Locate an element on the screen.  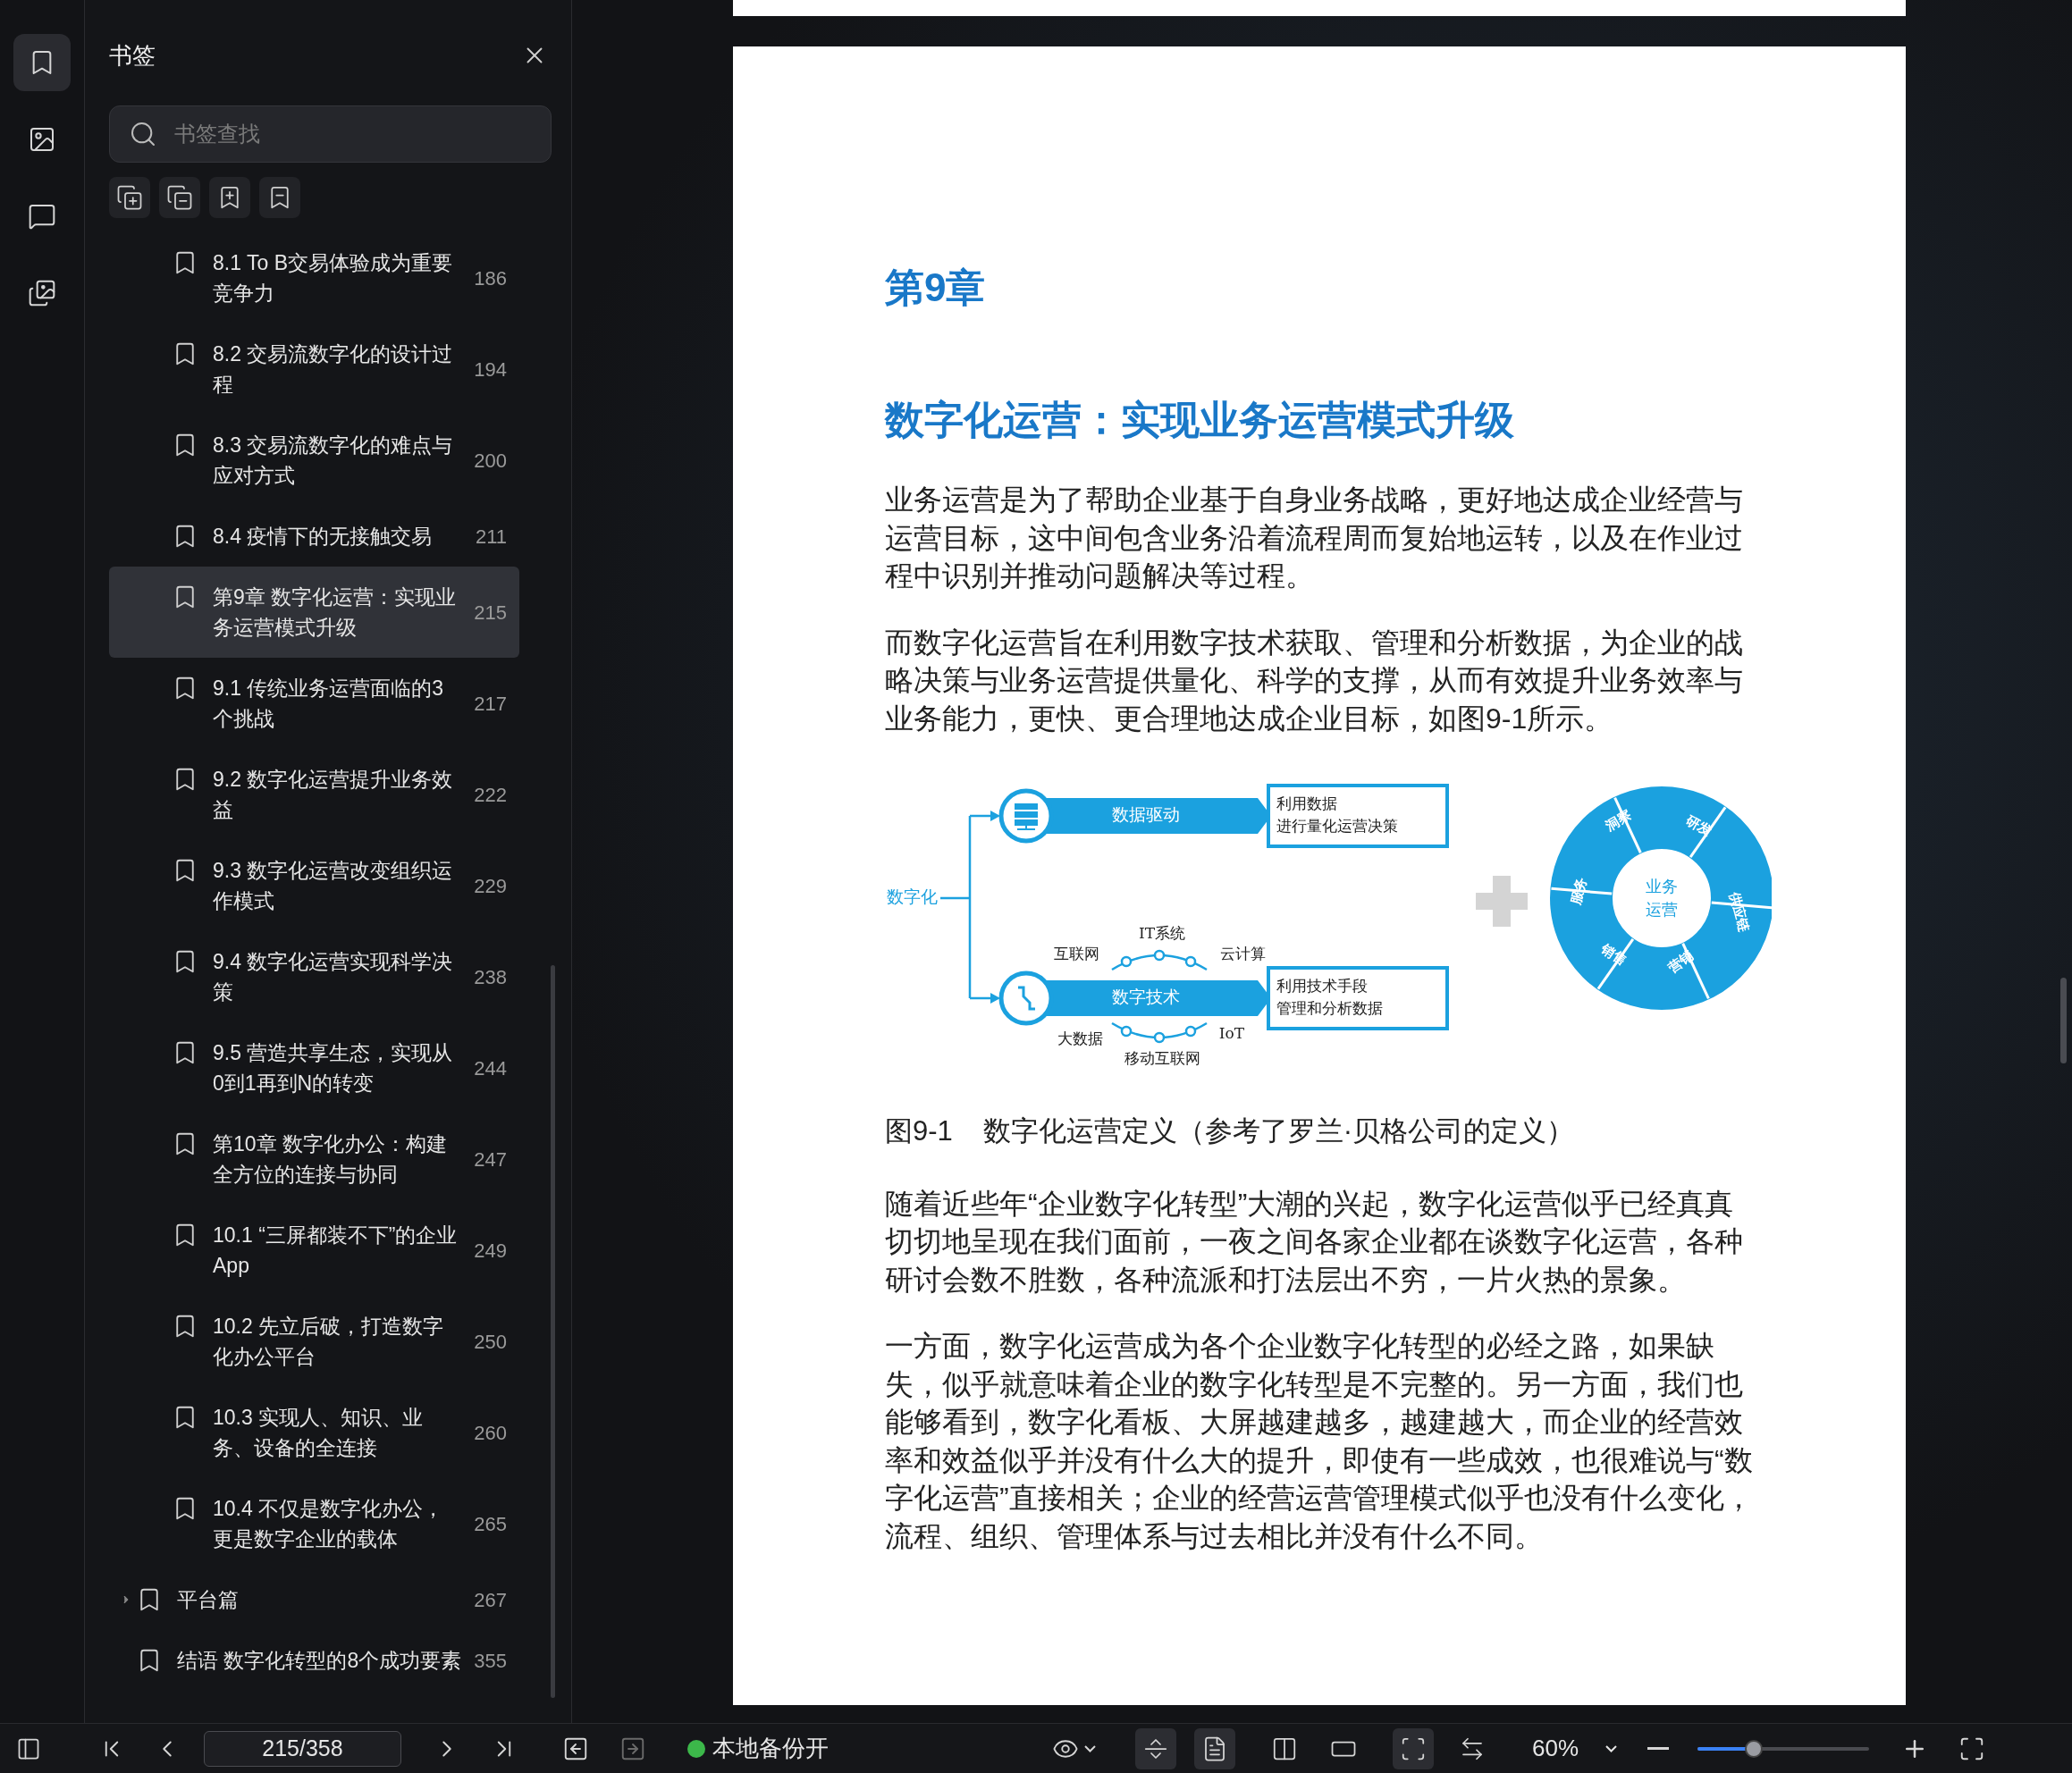
bookmark-title: 第9章 数字化运营：实现业务运营模式升级 is located at coordinates (335, 613).